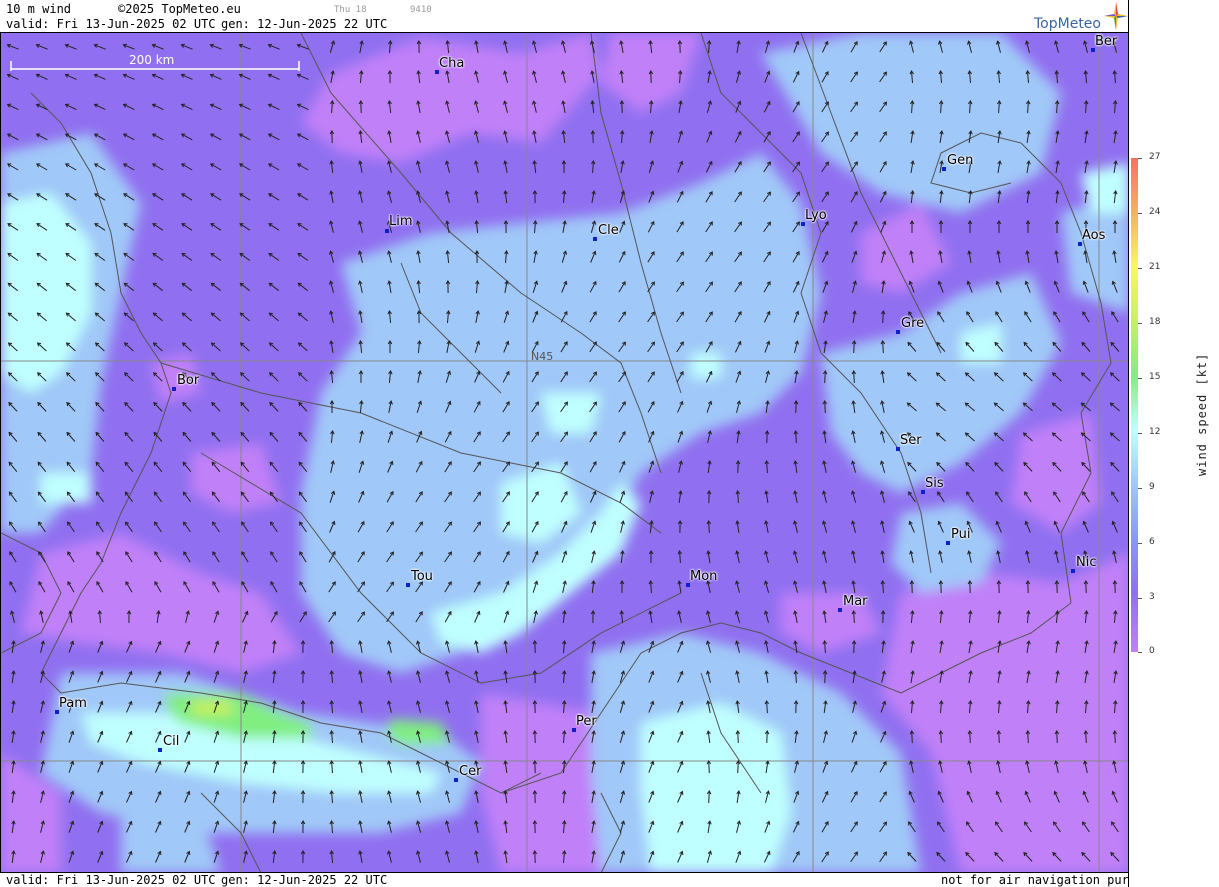 This screenshot has height=887, width=1219. I want to click on city-label-gen: Gen, so click(960, 160).